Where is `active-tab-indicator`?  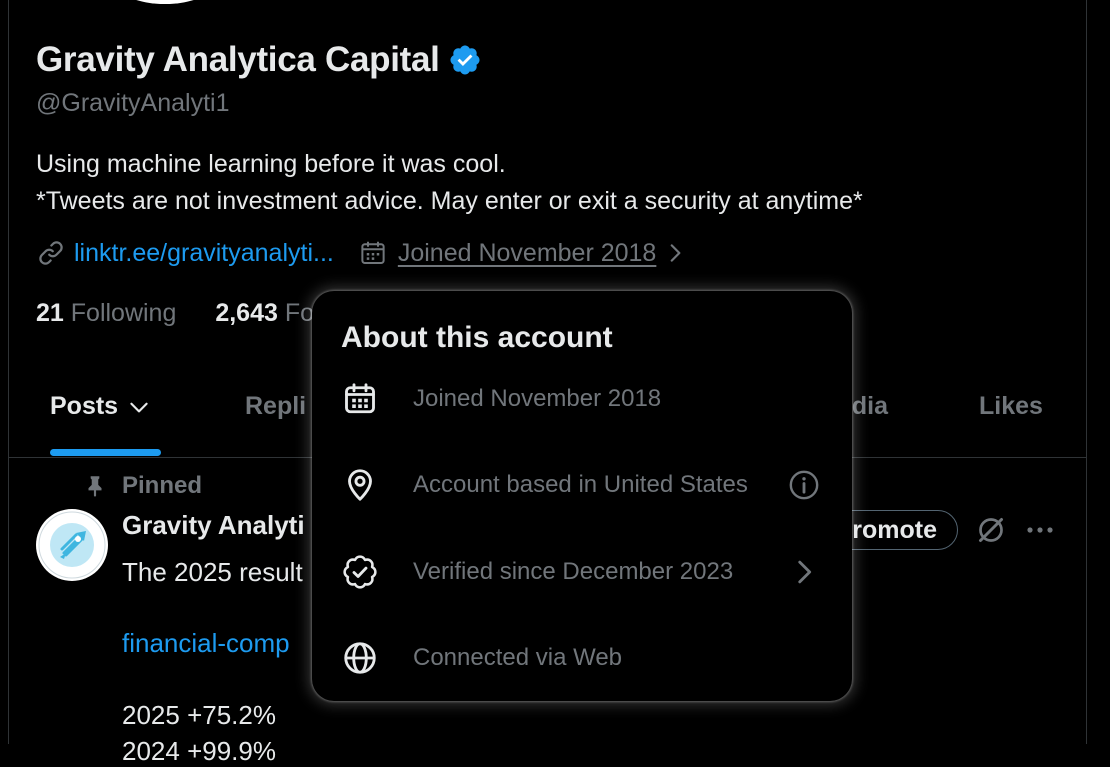
active-tab-indicator is located at coordinates (105, 452).